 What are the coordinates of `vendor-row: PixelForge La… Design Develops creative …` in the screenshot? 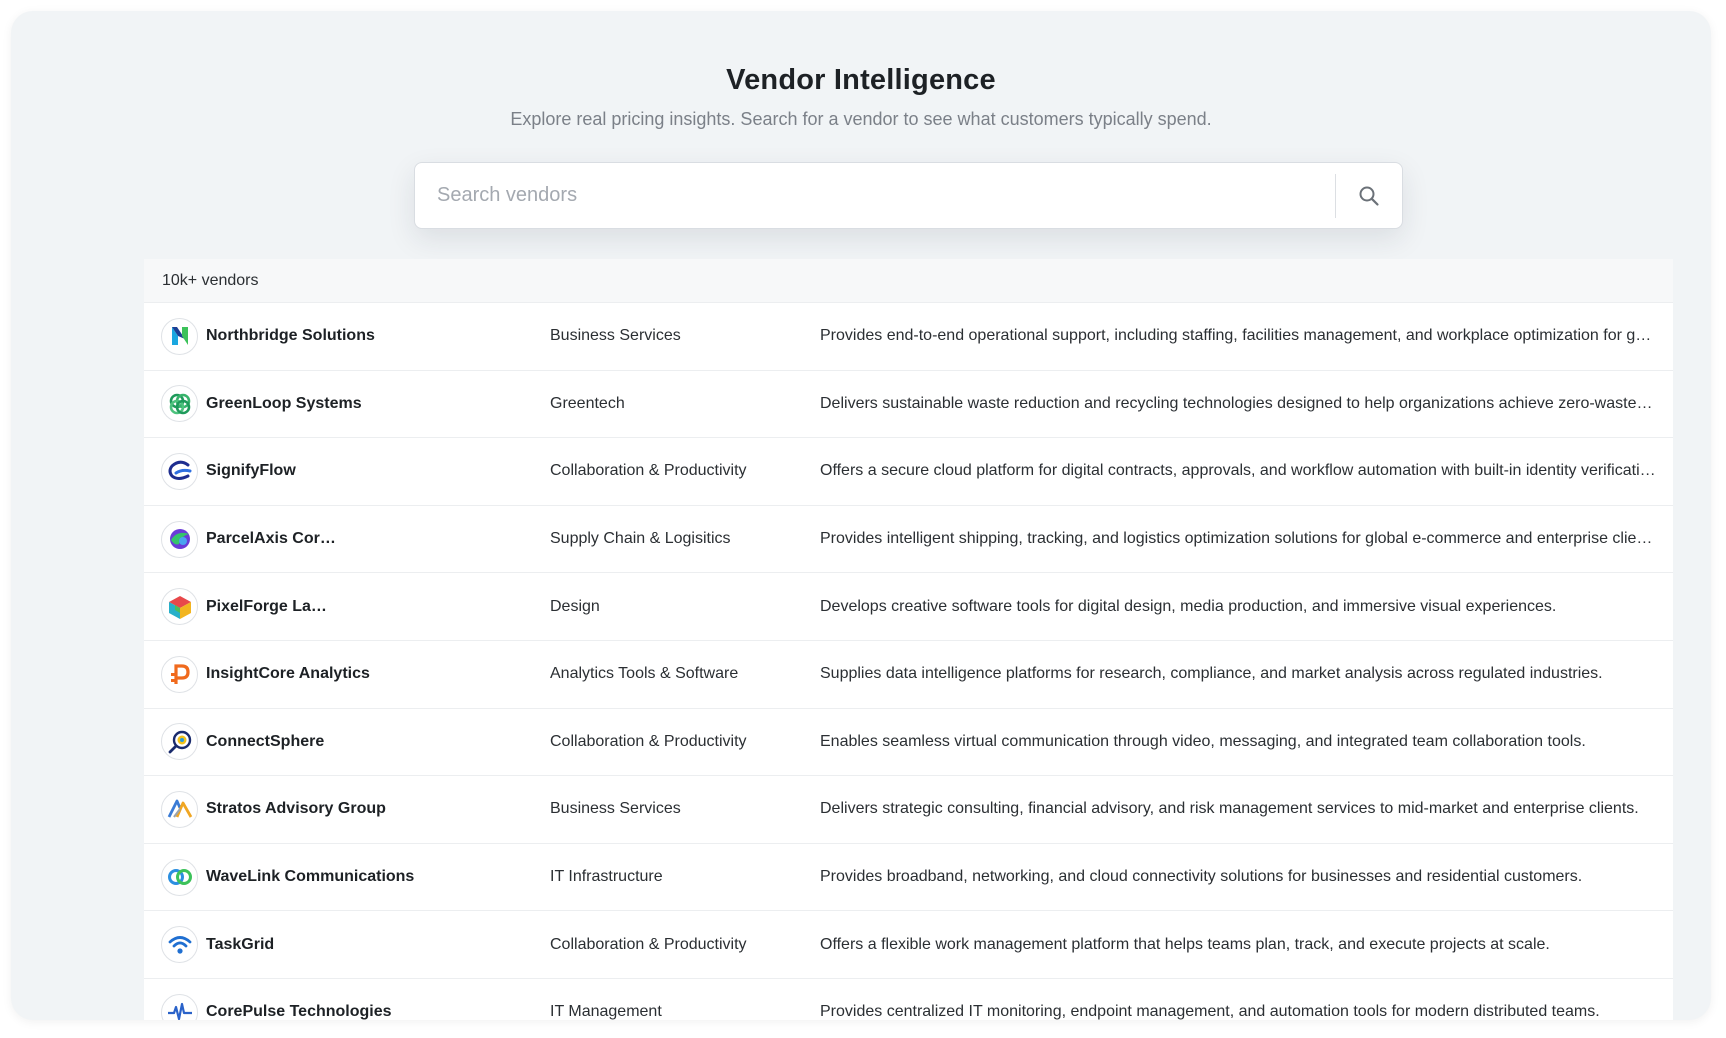 It's located at (908, 606).